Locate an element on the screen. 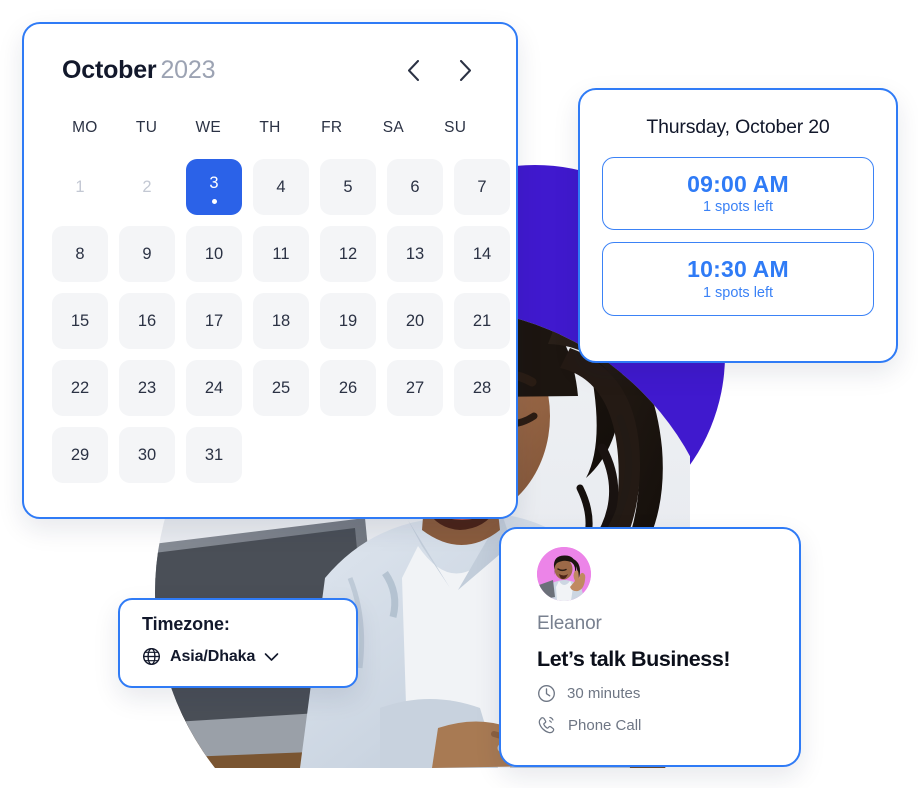 Image resolution: width=918 pixels, height=788 pixels. calendar-day-number: 14 is located at coordinates (482, 253).